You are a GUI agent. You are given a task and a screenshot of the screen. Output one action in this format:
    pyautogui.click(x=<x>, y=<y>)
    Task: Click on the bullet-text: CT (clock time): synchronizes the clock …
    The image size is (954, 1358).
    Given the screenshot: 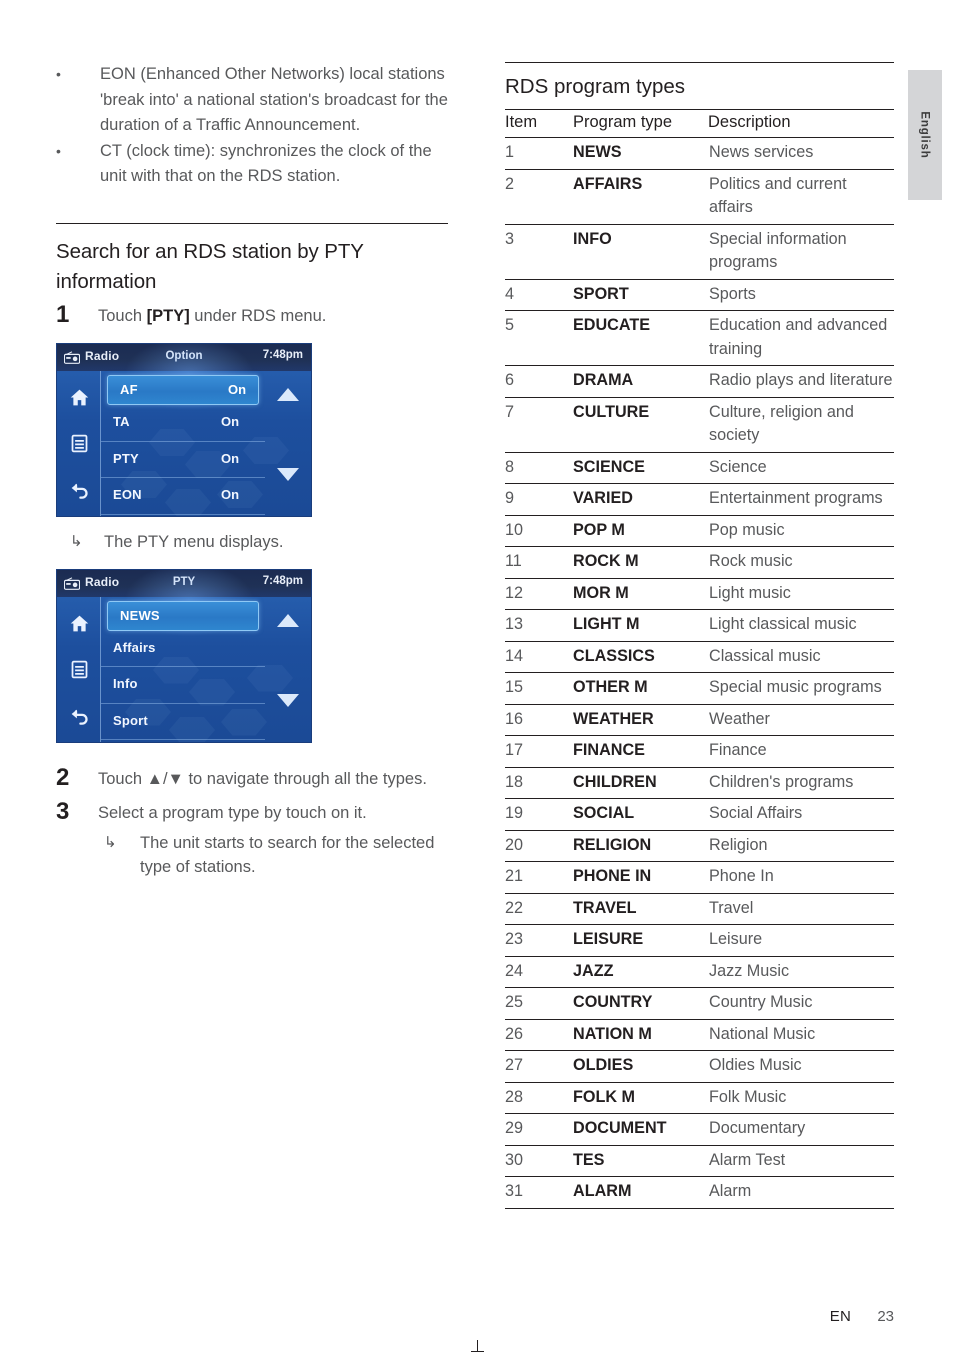 What is the action you would take?
    pyautogui.click(x=266, y=163)
    